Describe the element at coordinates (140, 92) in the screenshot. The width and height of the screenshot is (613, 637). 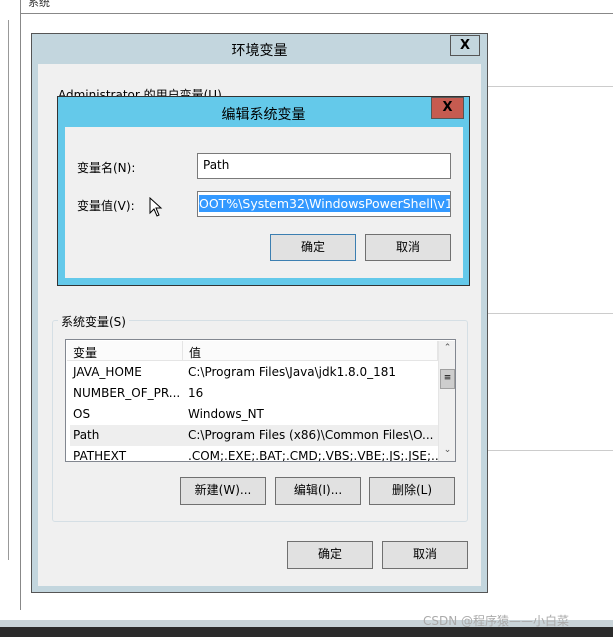
I see `user-vars-label: Administrator 的用户变量(U)` at that location.